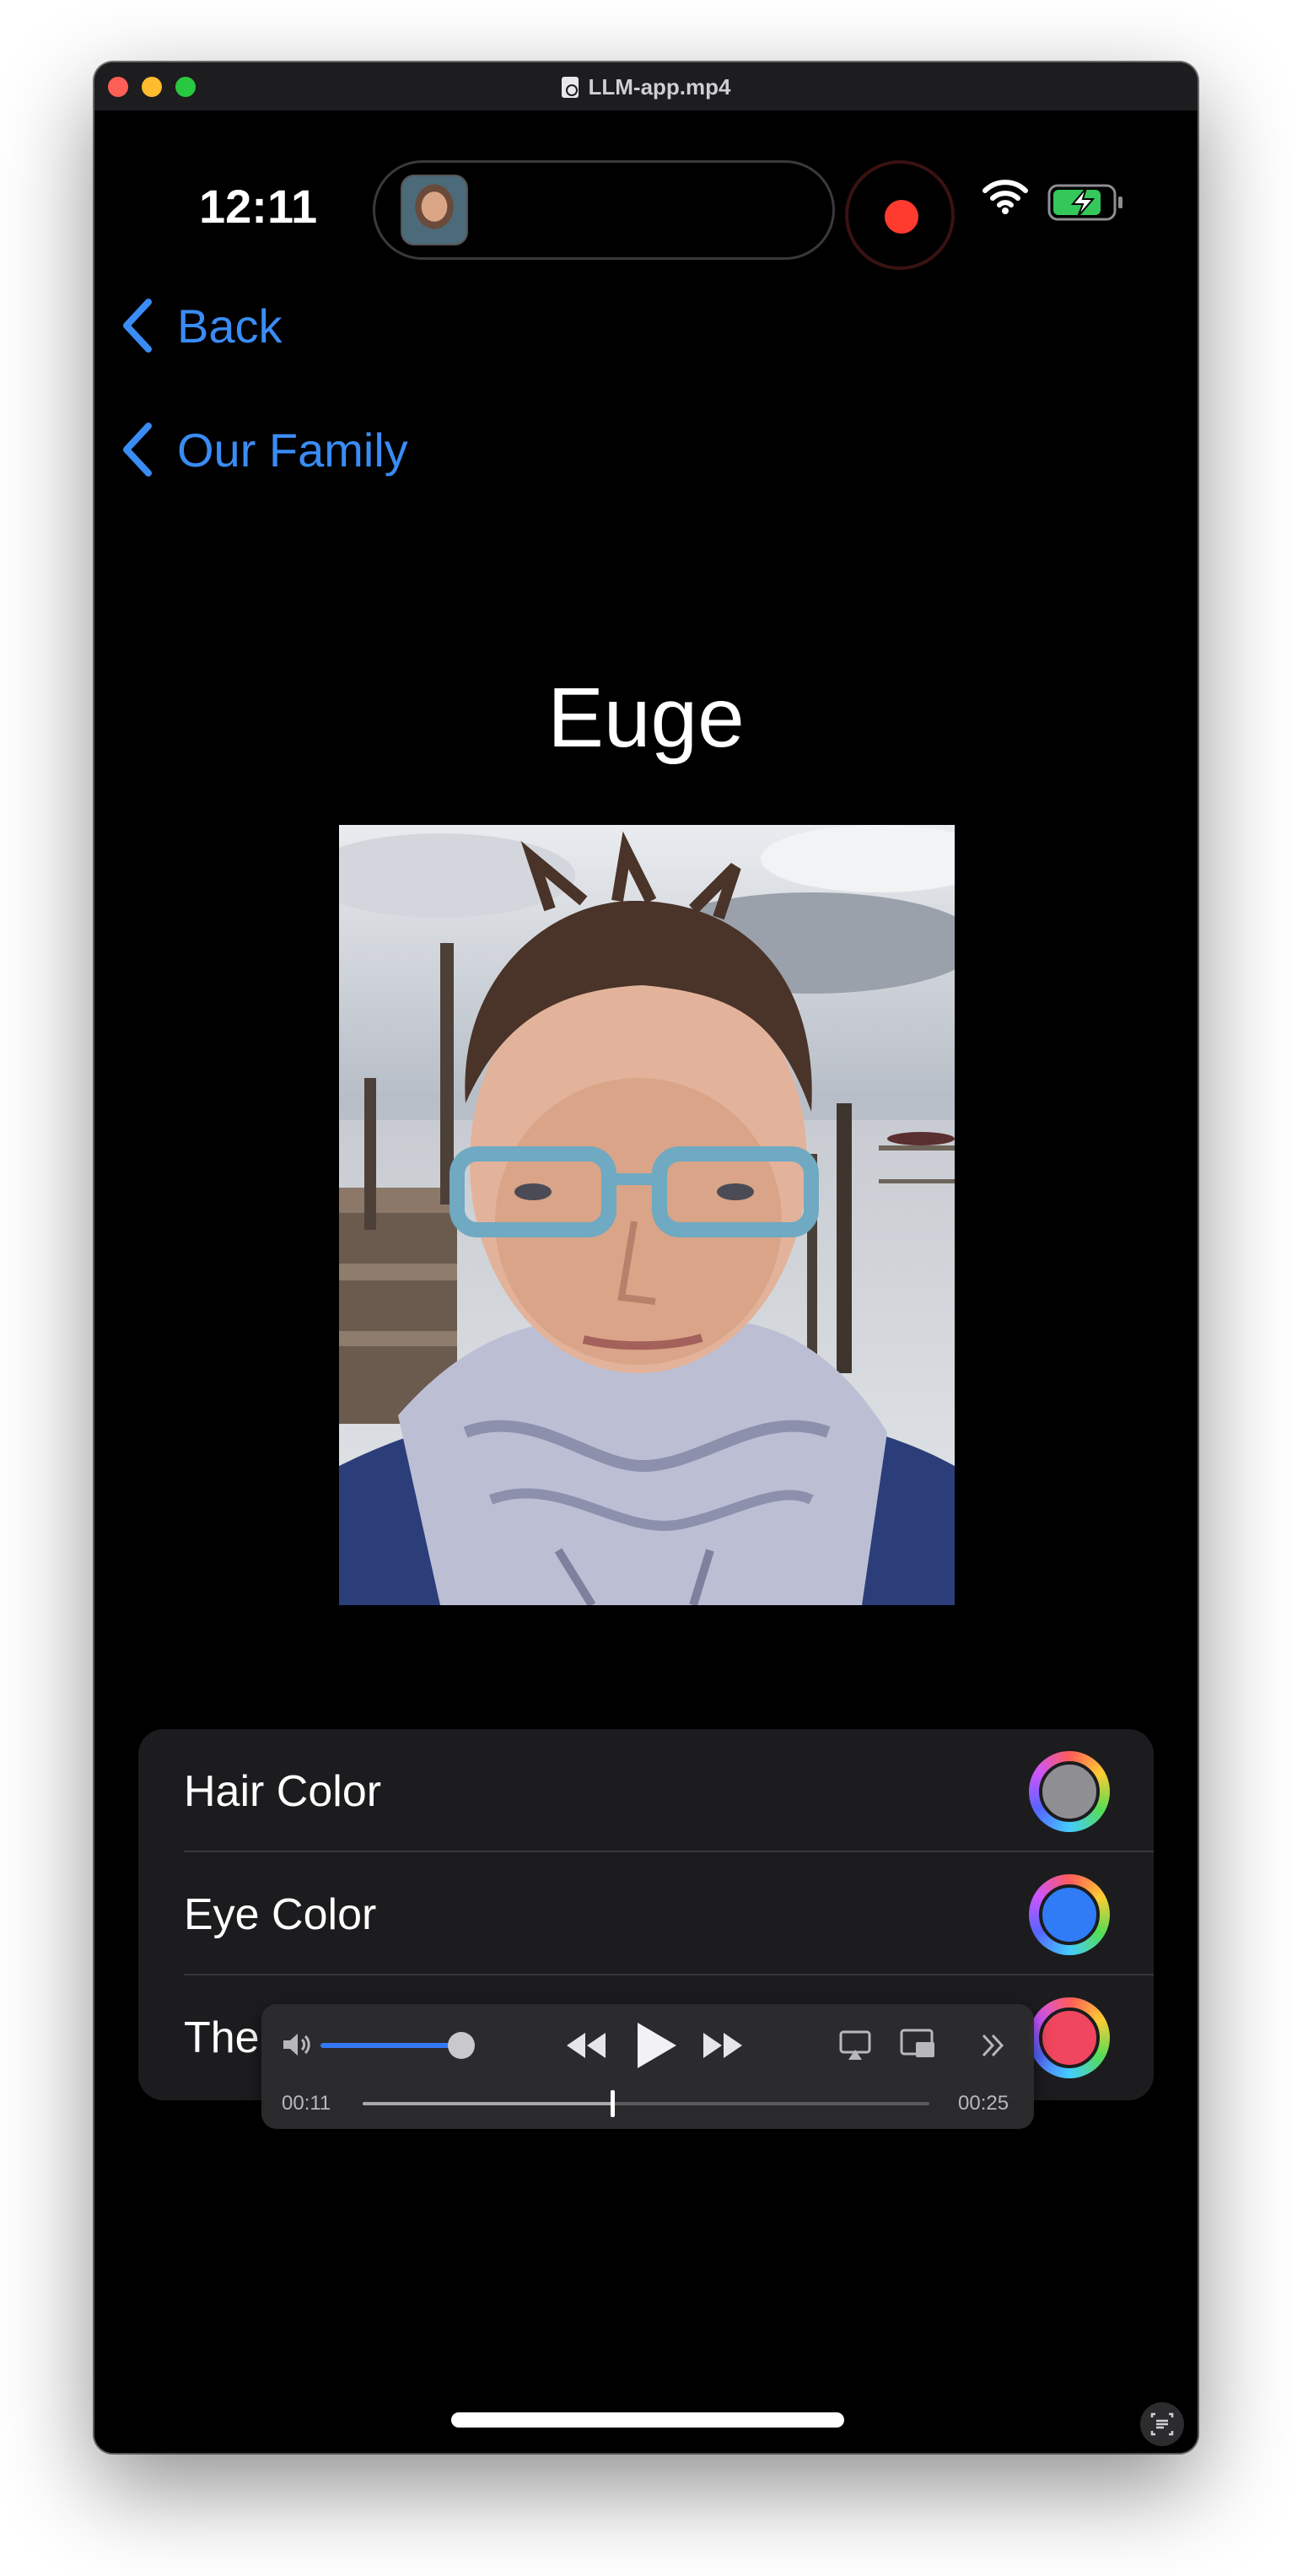  Describe the element at coordinates (647, 1215) in the screenshot. I see `person-photo` at that location.